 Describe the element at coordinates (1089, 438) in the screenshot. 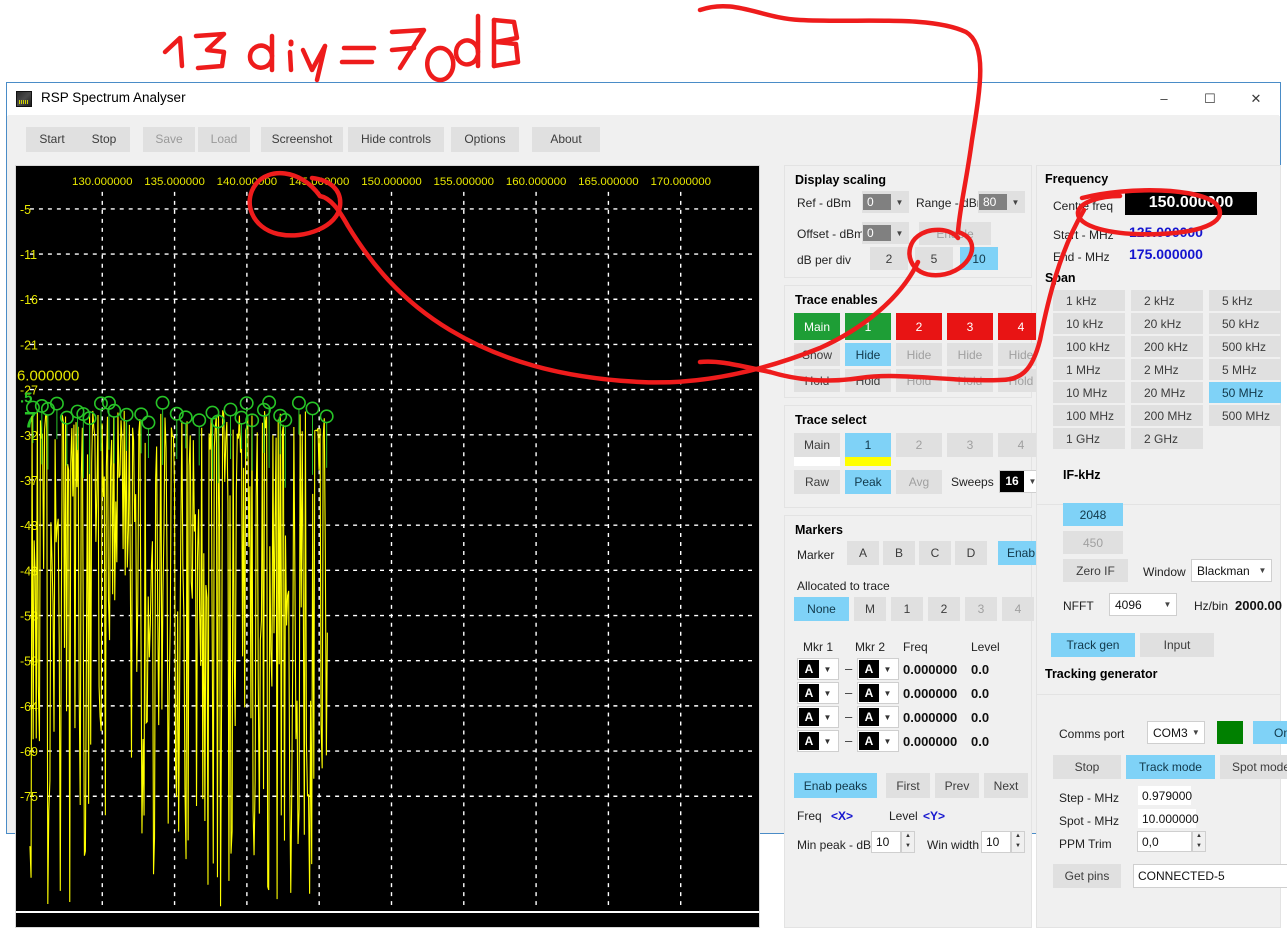

I see `span-1ghz: 1 GHz` at that location.